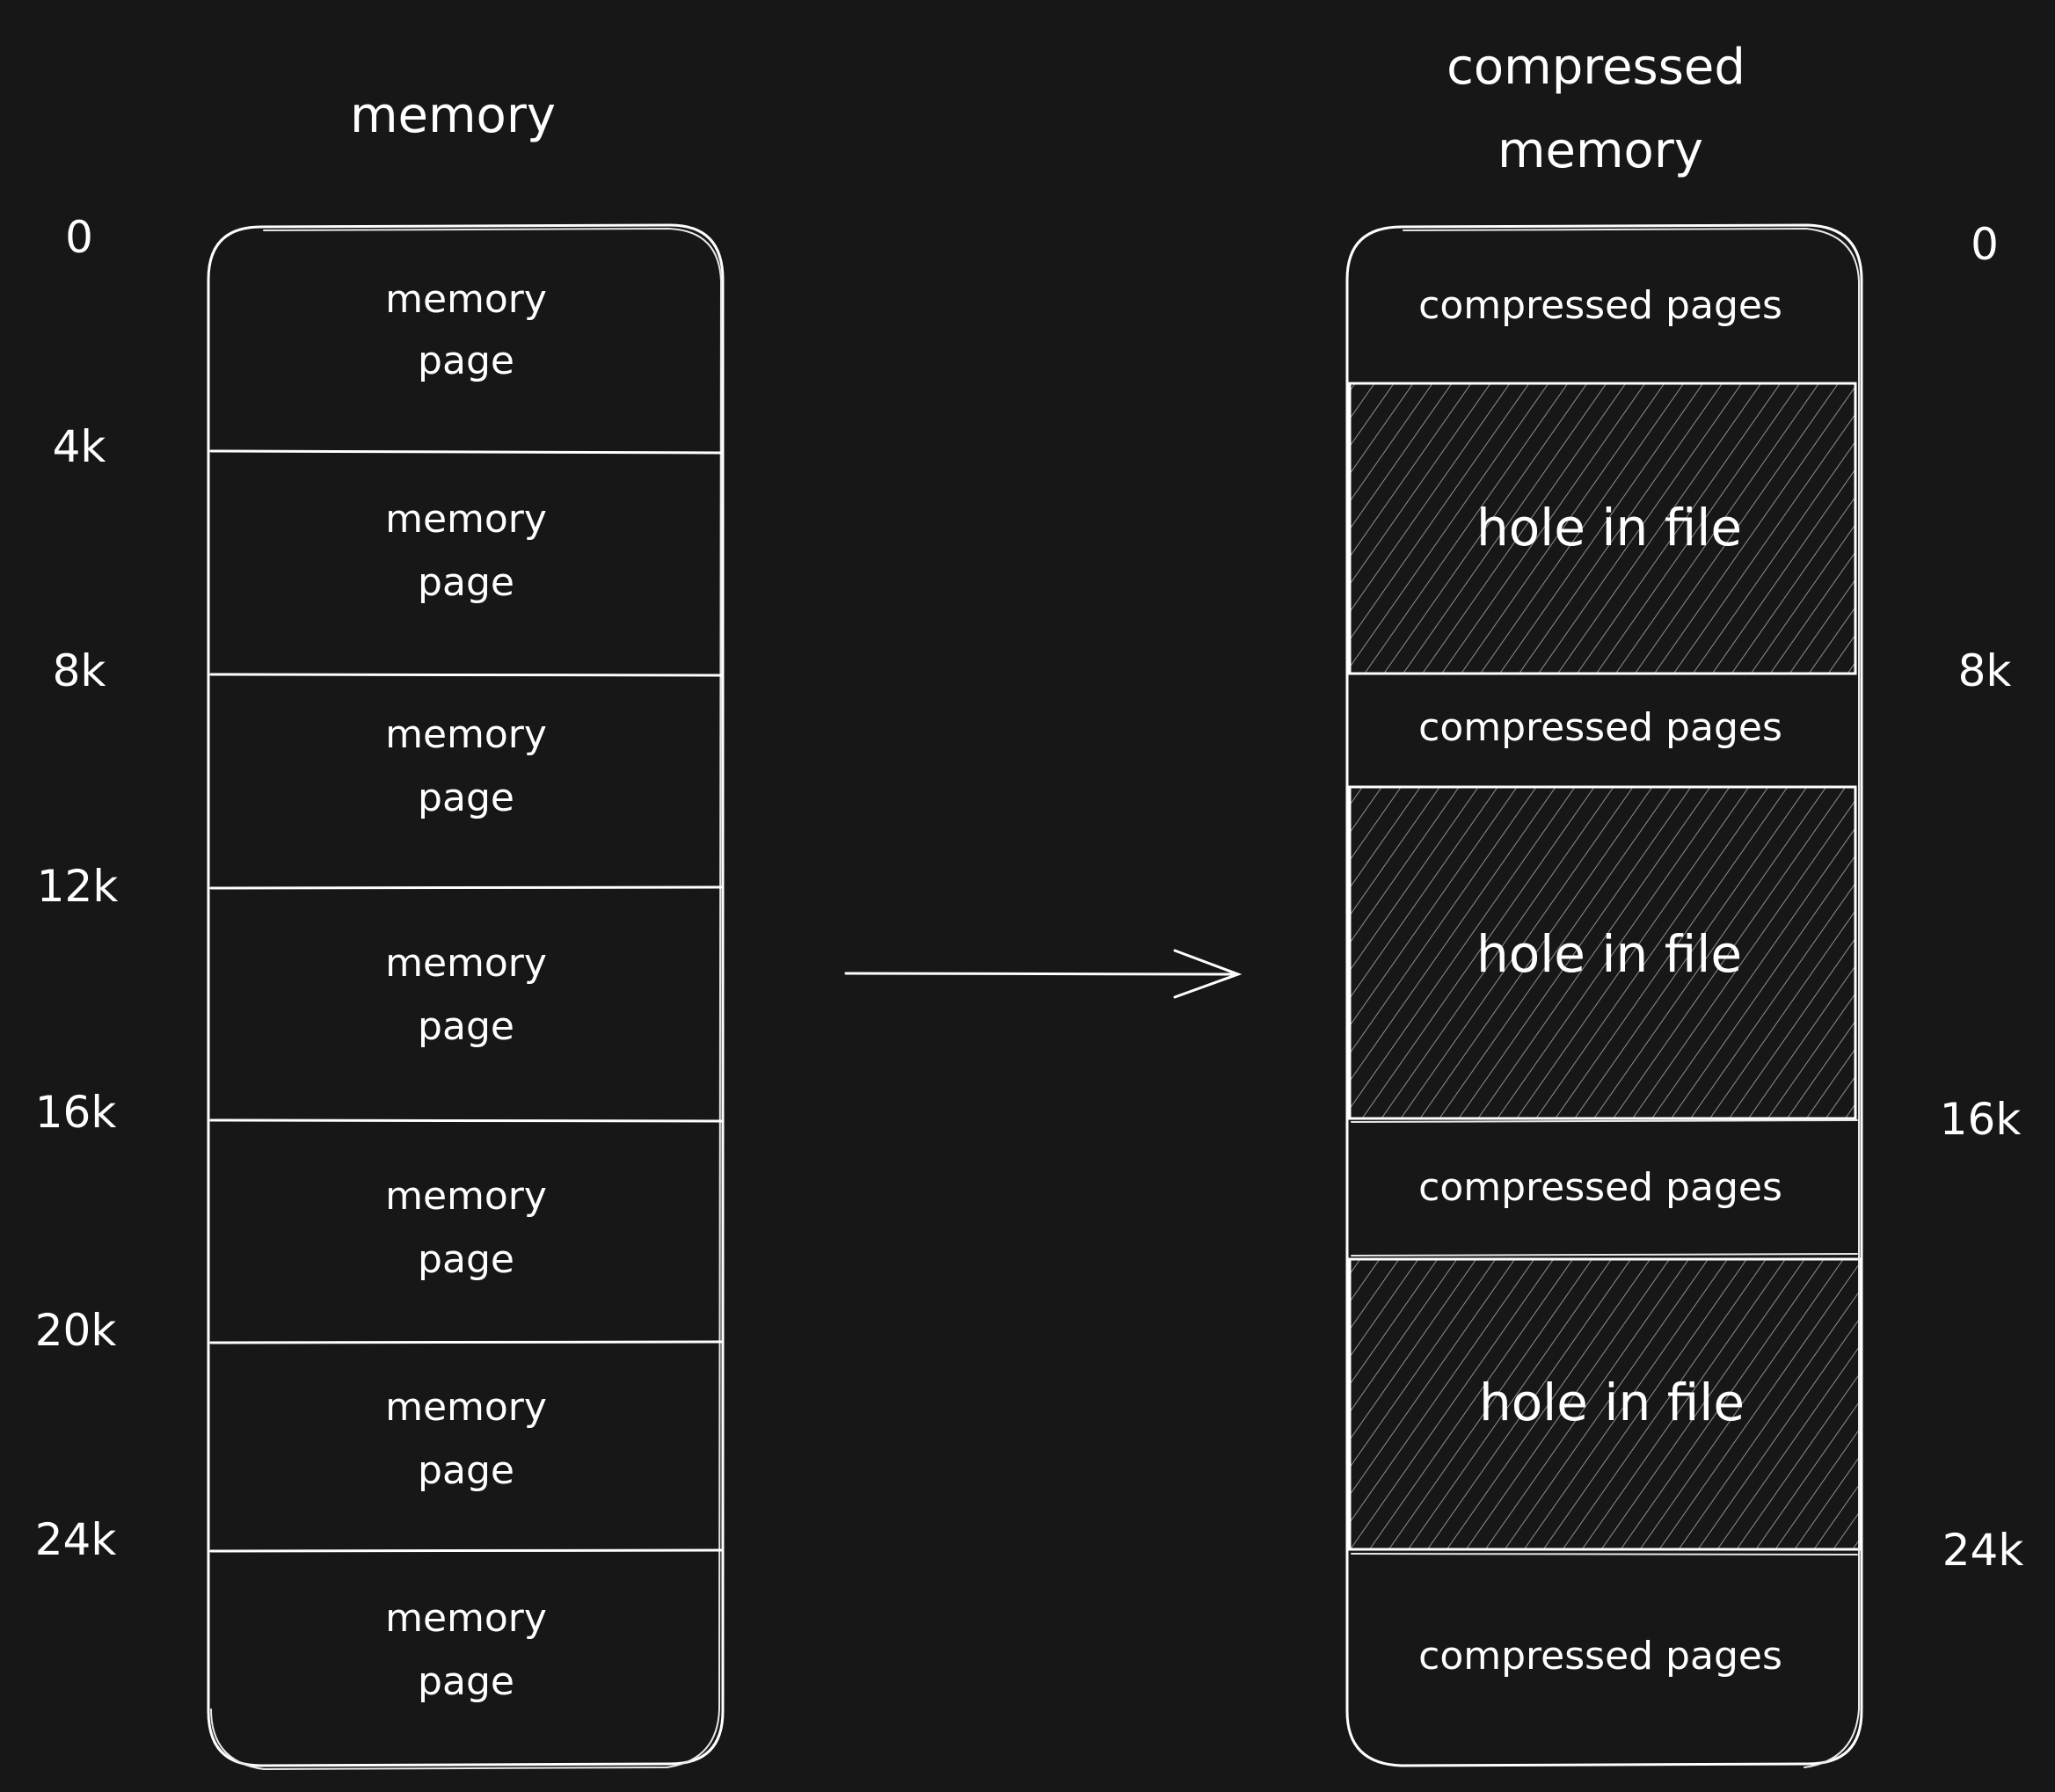 Image resolution: width=2055 pixels, height=1792 pixels. What do you see at coordinates (76, 1331) in the screenshot?
I see `offset-label: 20k` at bounding box center [76, 1331].